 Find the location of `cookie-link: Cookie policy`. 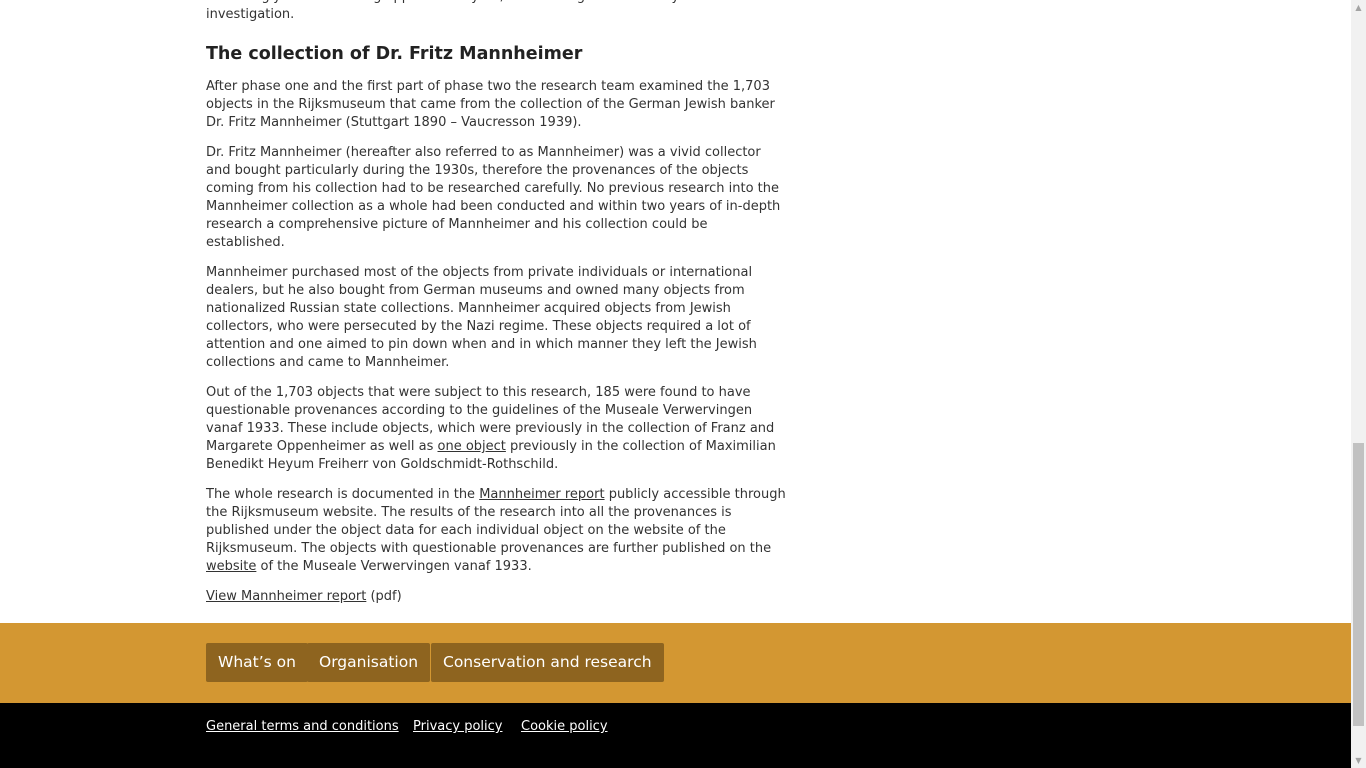

cookie-link: Cookie policy is located at coordinates (564, 727).